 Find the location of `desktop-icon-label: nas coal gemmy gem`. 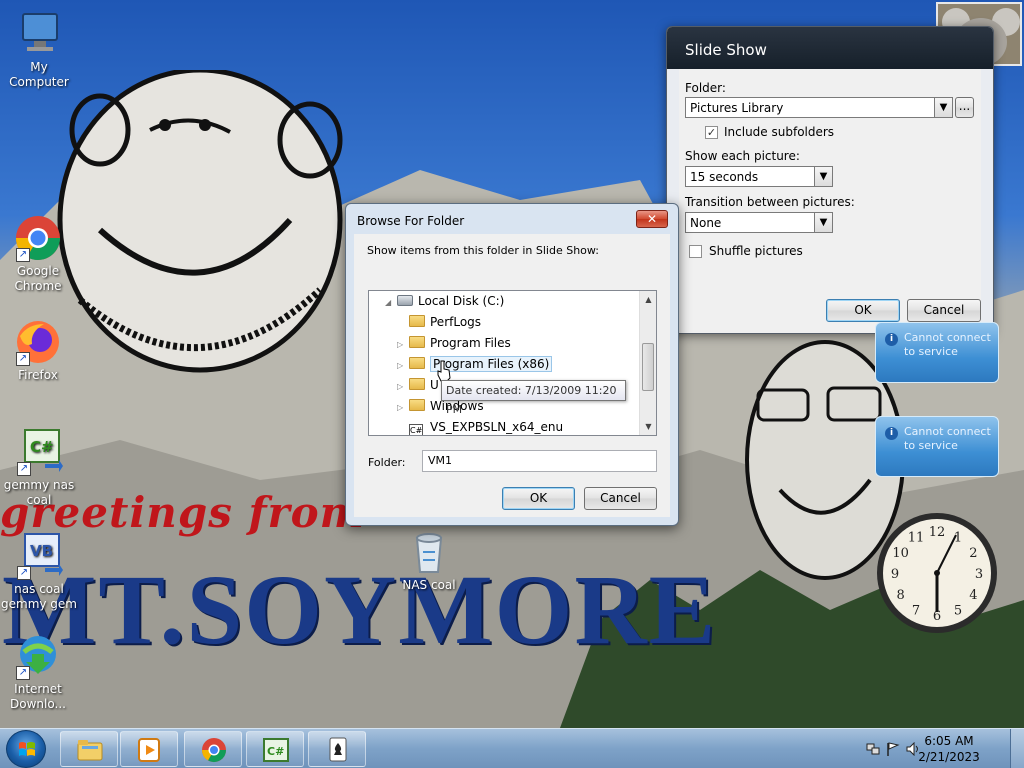

desktop-icon-label: nas coal gemmy gem is located at coordinates (39, 596).